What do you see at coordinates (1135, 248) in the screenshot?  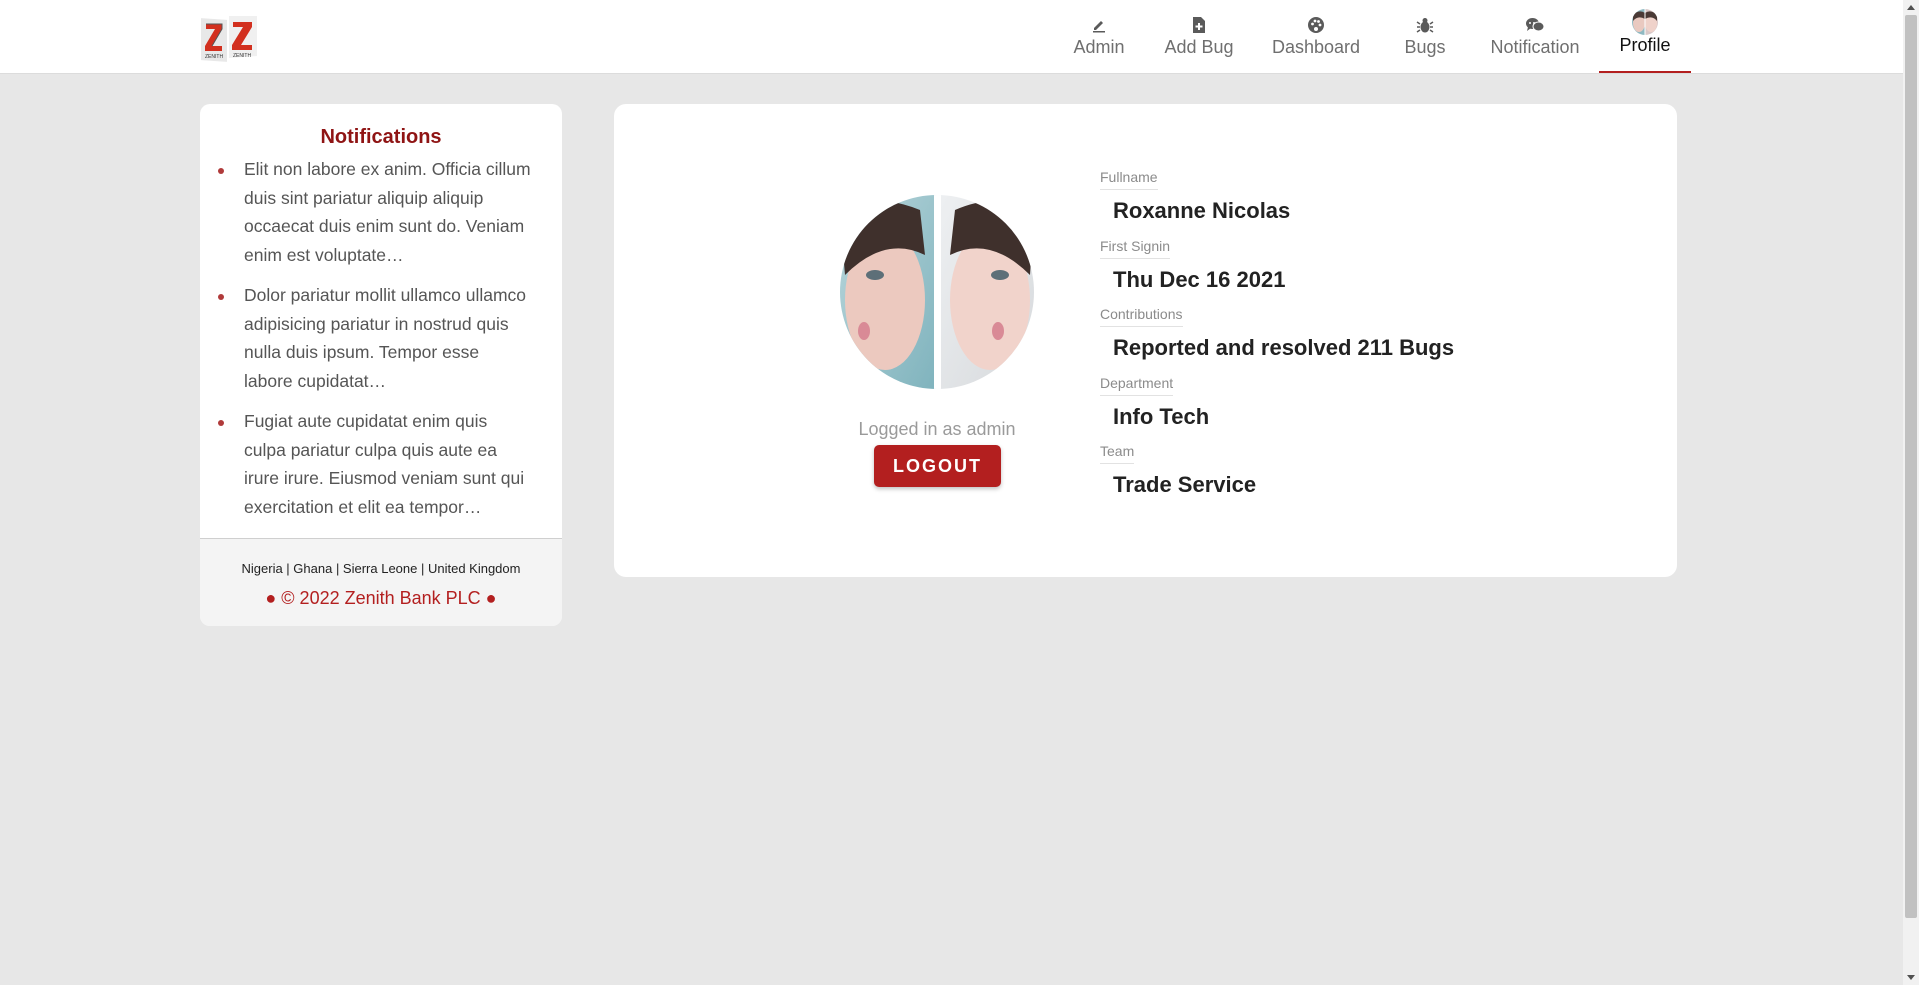 I see `field-label: First Signin` at bounding box center [1135, 248].